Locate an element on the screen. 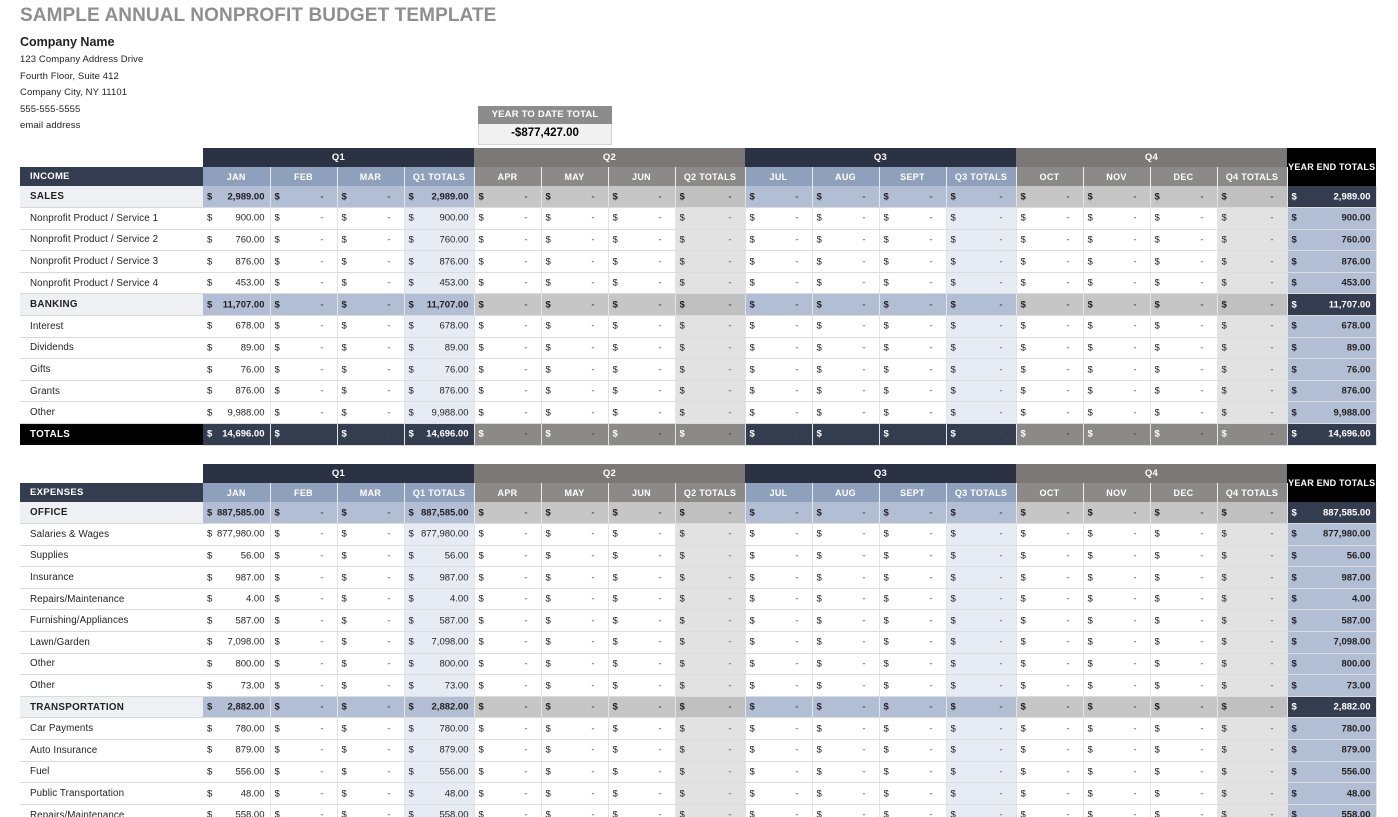 The width and height of the screenshot is (1398, 817). cell-year-end-total: $11,707.00 is located at coordinates (1332, 305).